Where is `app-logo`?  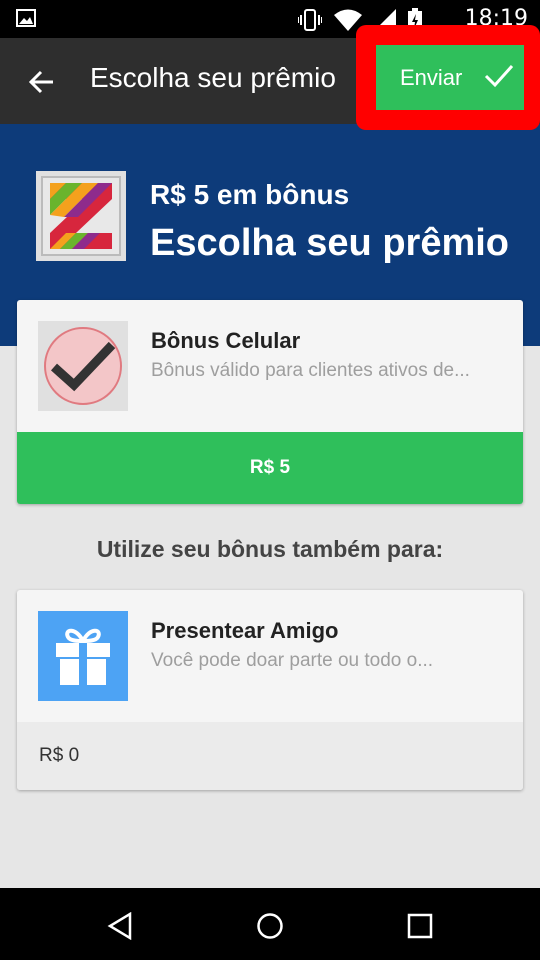 app-logo is located at coordinates (81, 216).